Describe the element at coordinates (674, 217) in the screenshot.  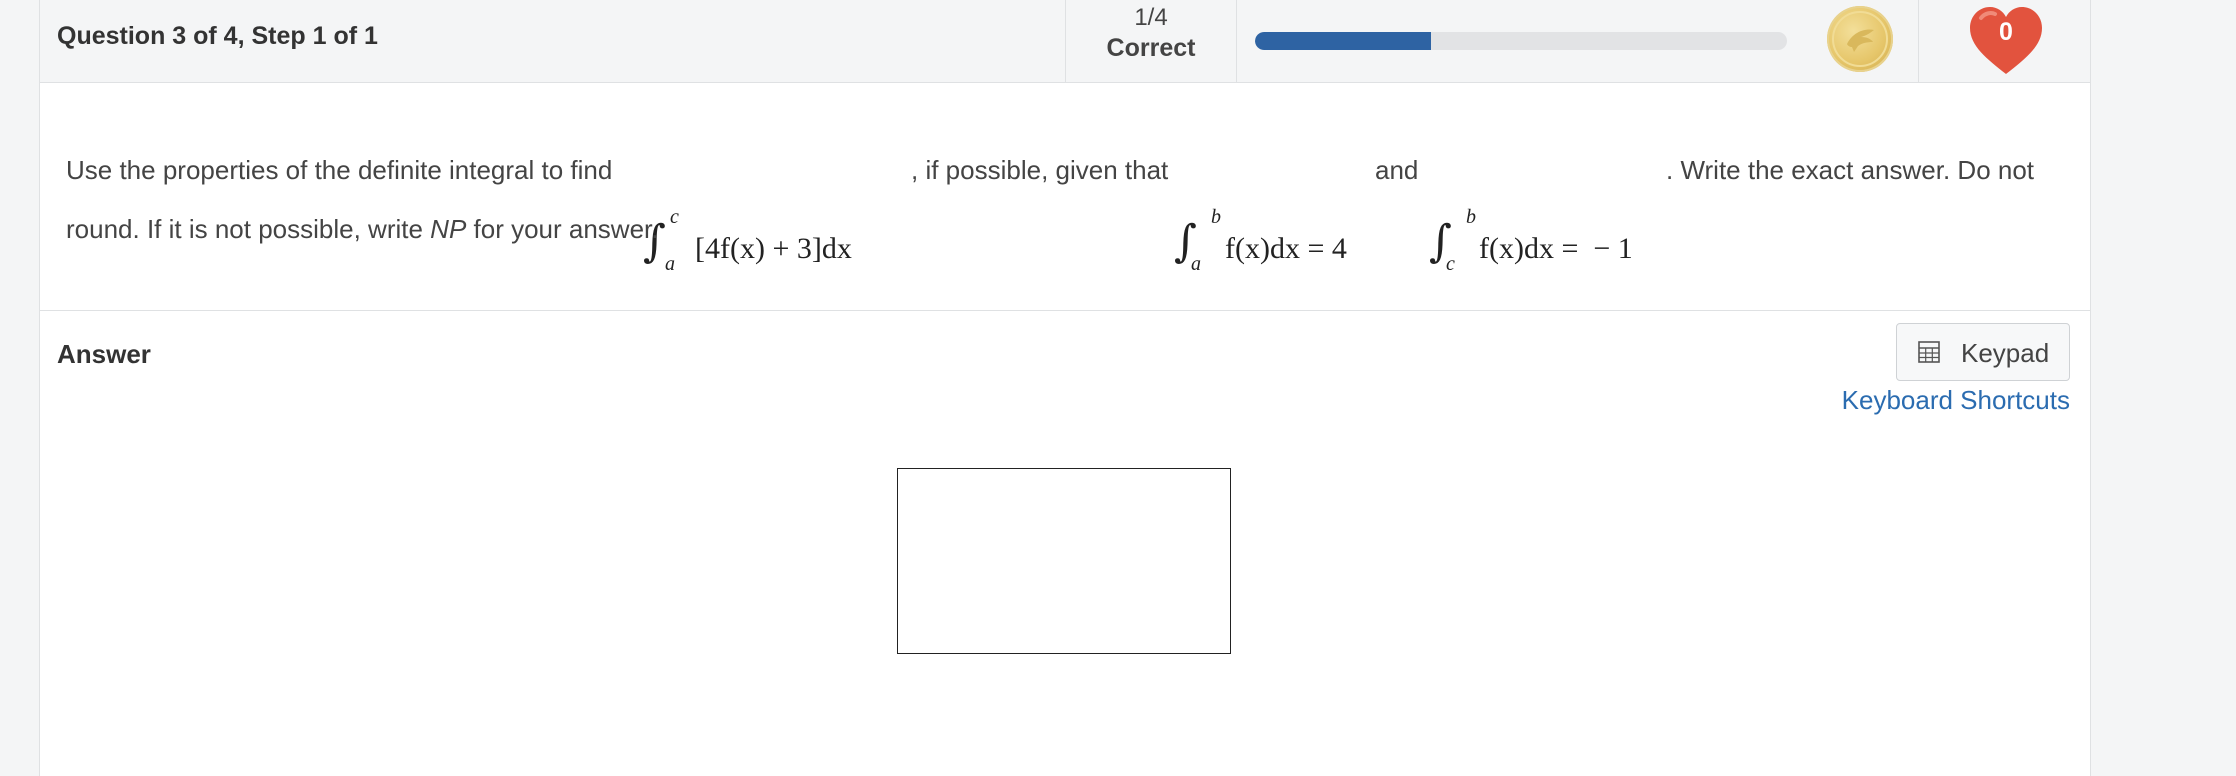
I see `integral-1-upper: c` at that location.